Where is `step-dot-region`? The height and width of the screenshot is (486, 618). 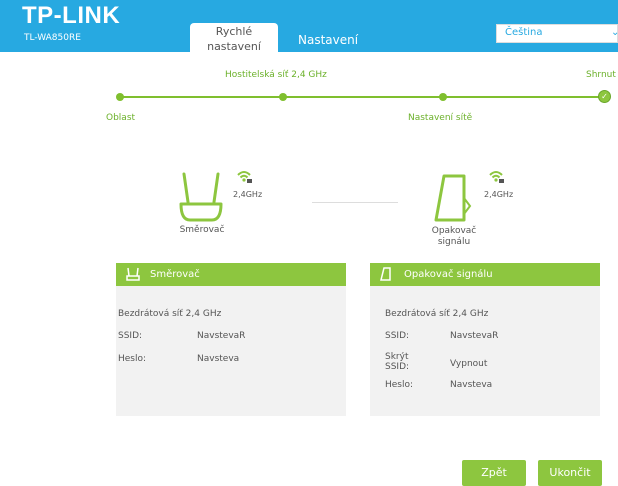
step-dot-region is located at coordinates (120, 97).